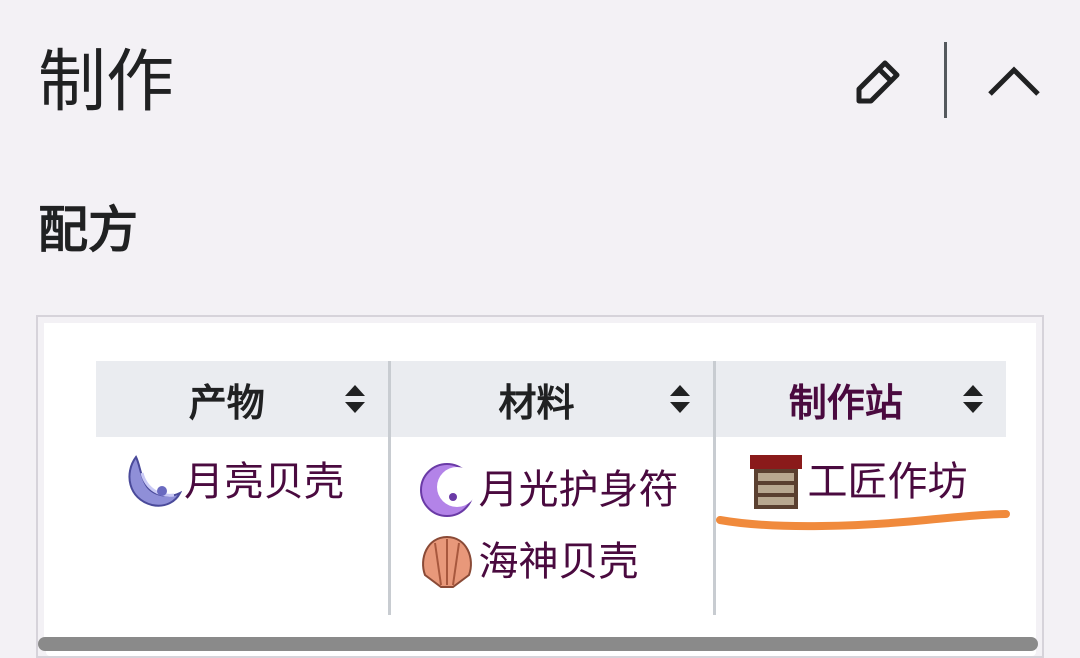 The width and height of the screenshot is (1080, 658). I want to click on material-link: 海神贝壳, so click(565, 562).